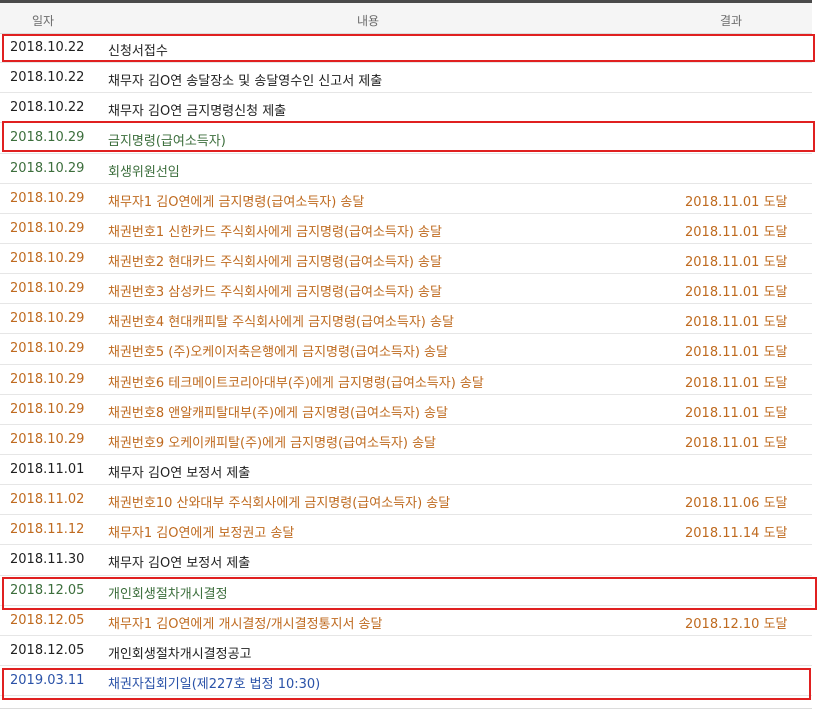 The width and height of the screenshot is (820, 714). Describe the element at coordinates (197, 112) in the screenshot. I see `row-content: 채무자 김O연 금지명령신청 제출` at that location.